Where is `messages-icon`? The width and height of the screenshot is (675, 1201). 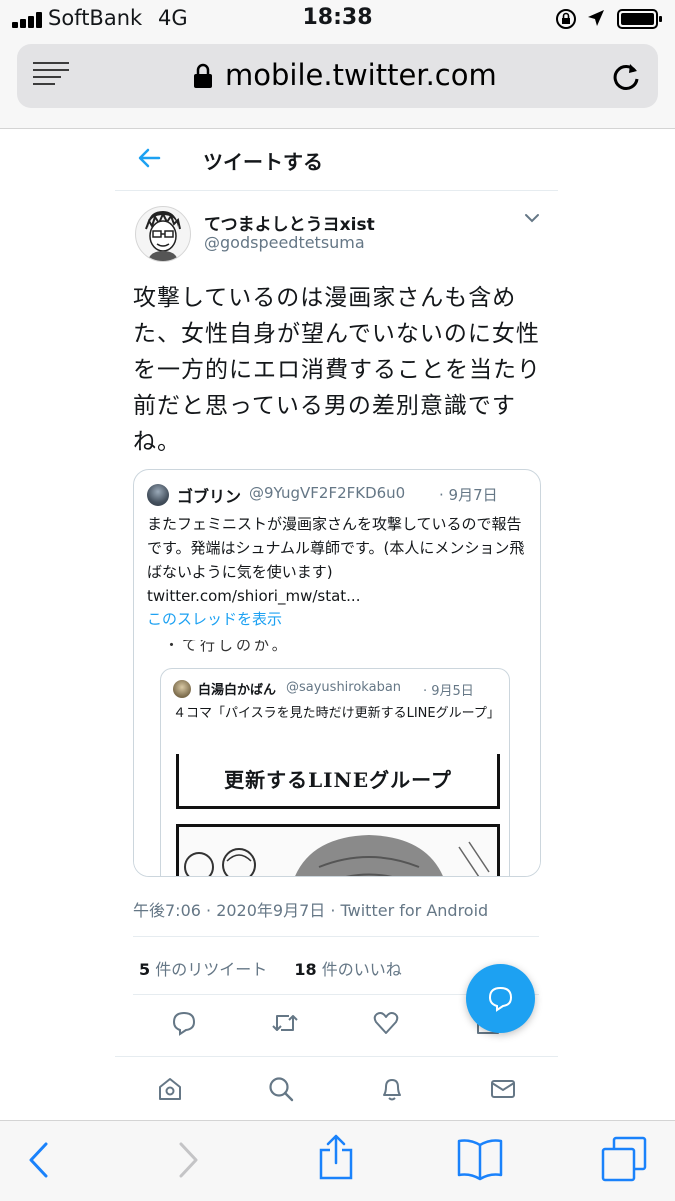
messages-icon is located at coordinates (503, 1089).